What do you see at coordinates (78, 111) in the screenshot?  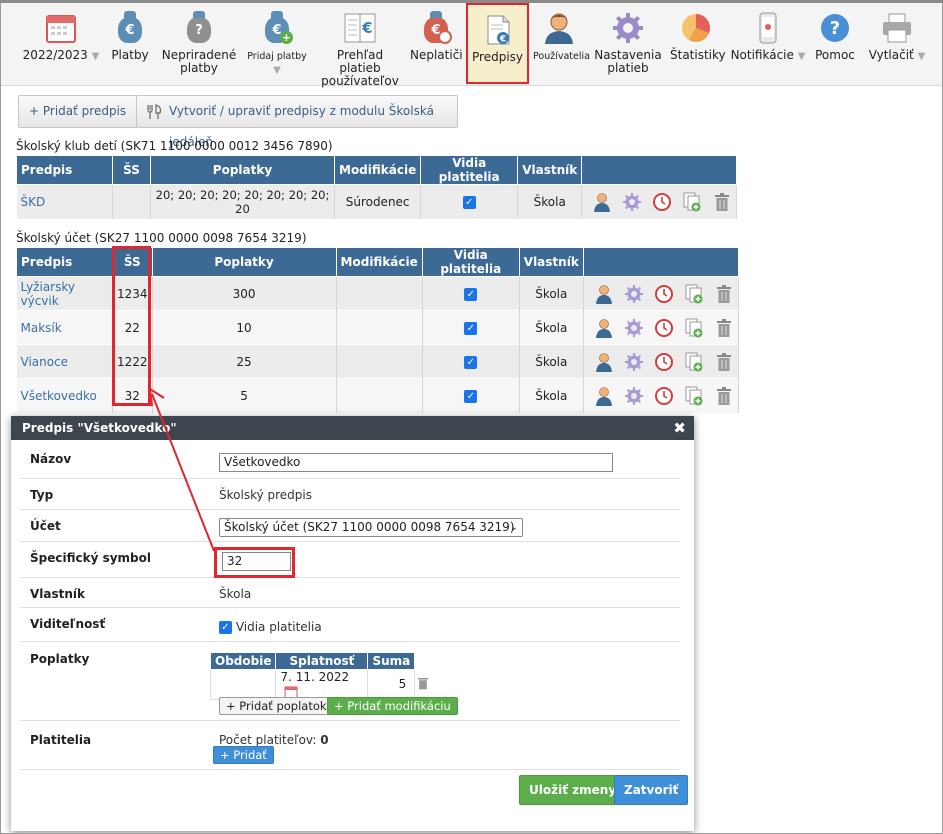 I see `add-predpis-button: + Pridať predpis` at bounding box center [78, 111].